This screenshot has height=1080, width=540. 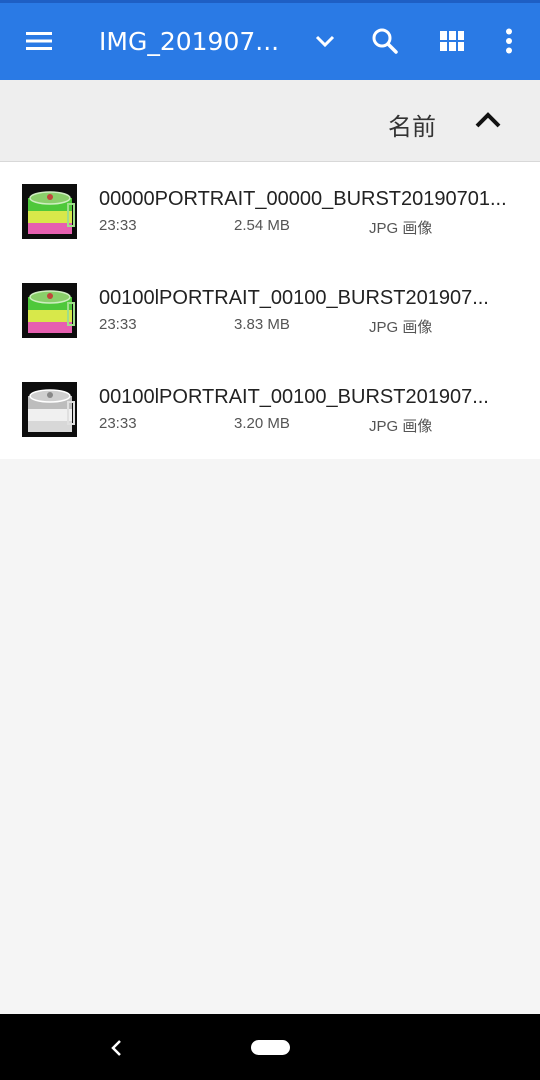 What do you see at coordinates (262, 324) in the screenshot?
I see `file-size: 3.83 MB` at bounding box center [262, 324].